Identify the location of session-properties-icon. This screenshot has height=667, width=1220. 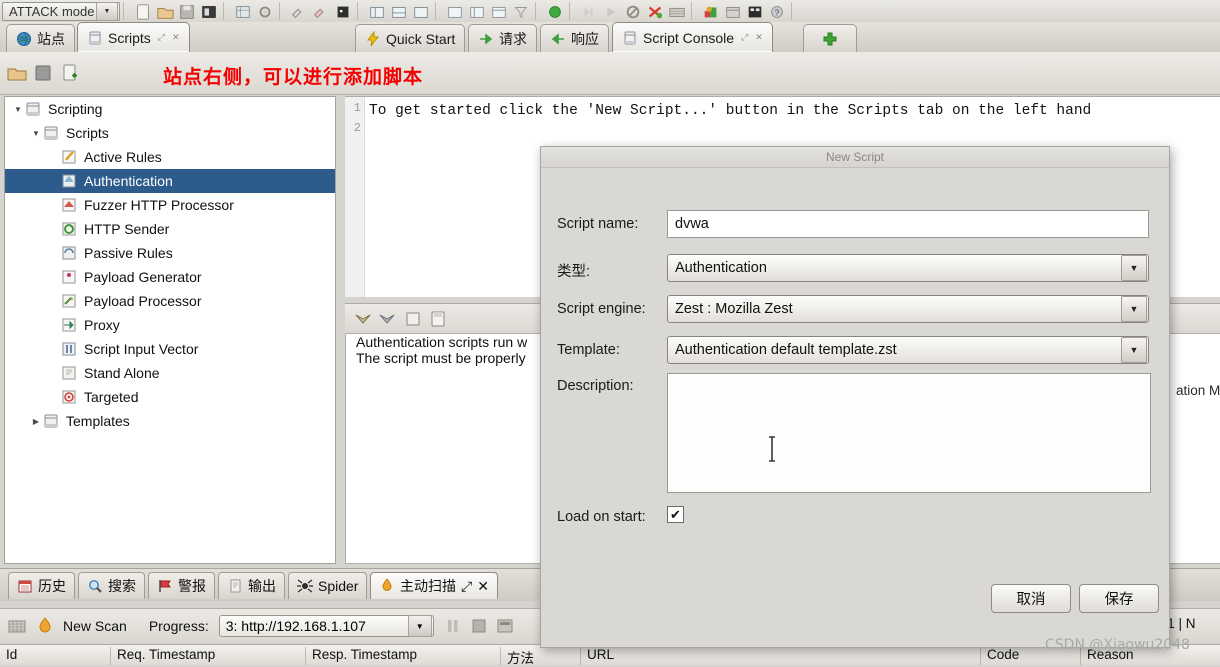
(243, 11).